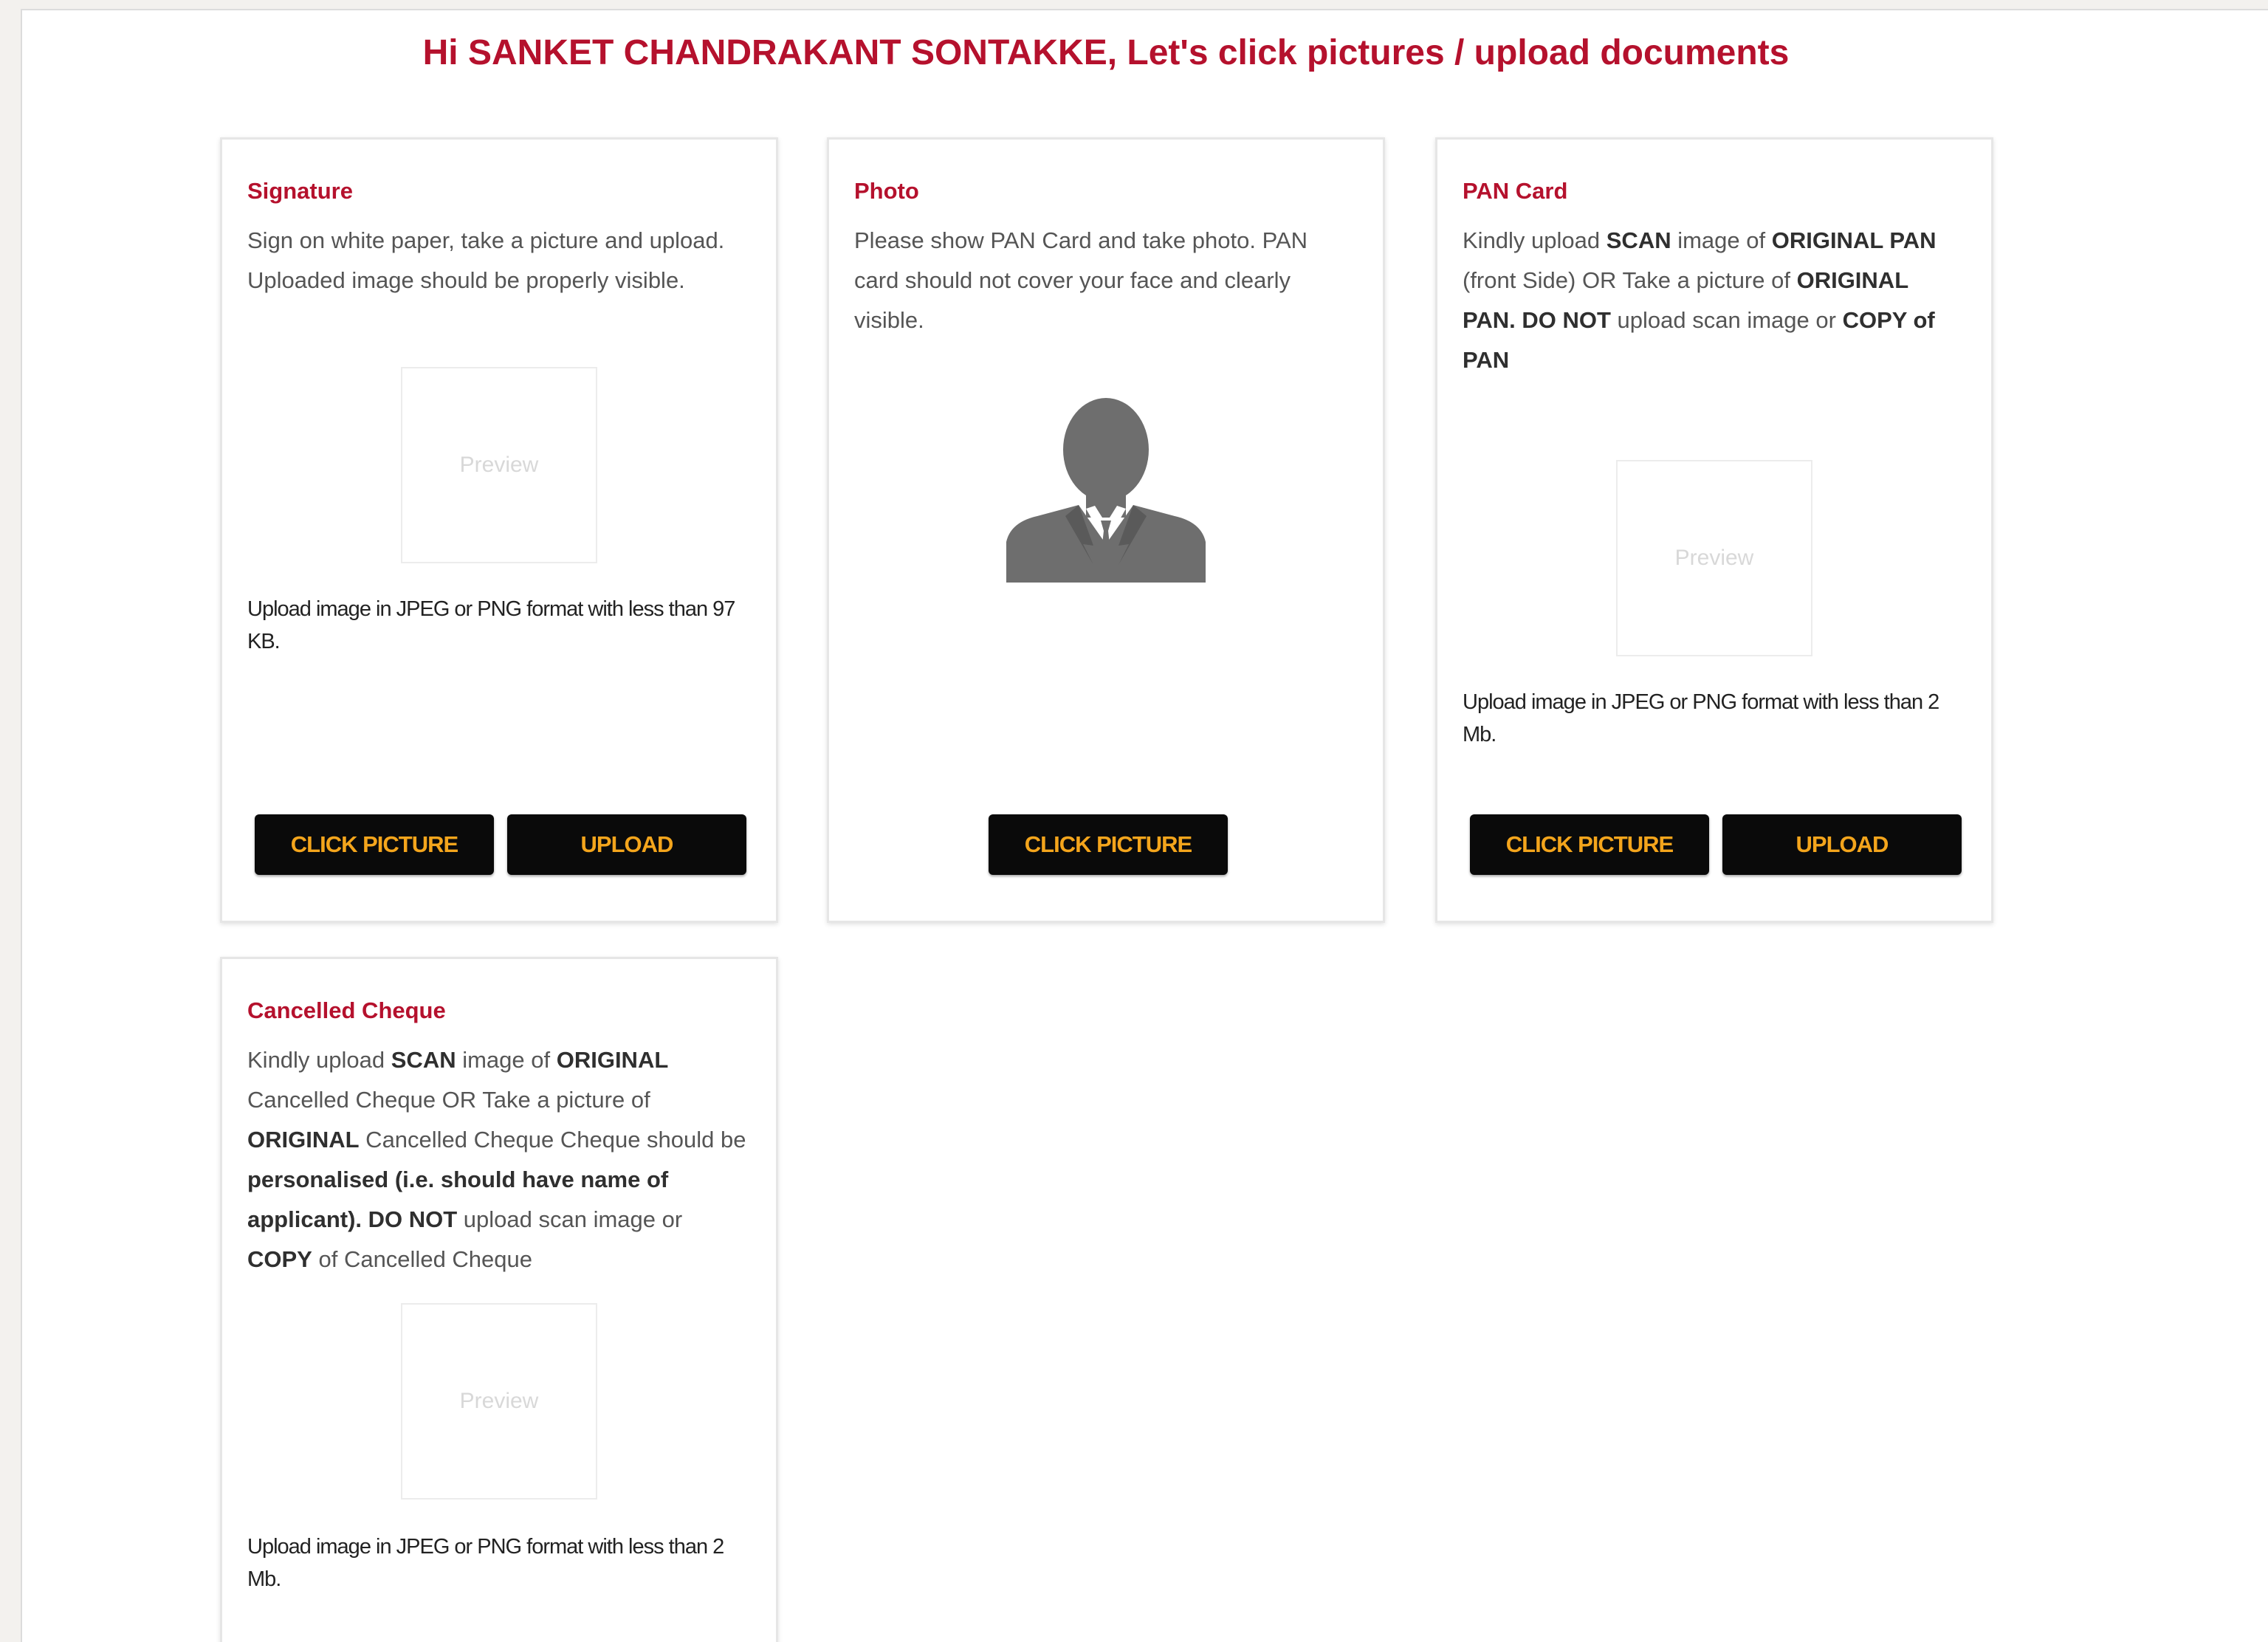 The width and height of the screenshot is (2268, 1642). What do you see at coordinates (1106, 490) in the screenshot?
I see `person-silhouette-icon` at bounding box center [1106, 490].